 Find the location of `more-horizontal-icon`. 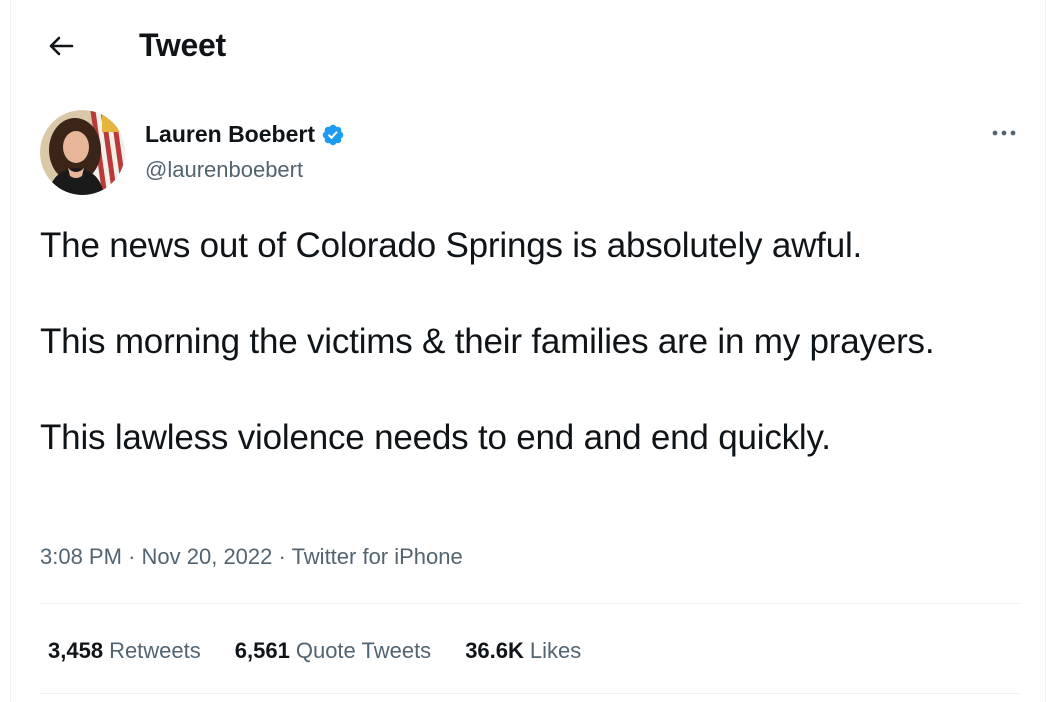

more-horizontal-icon is located at coordinates (1004, 133).